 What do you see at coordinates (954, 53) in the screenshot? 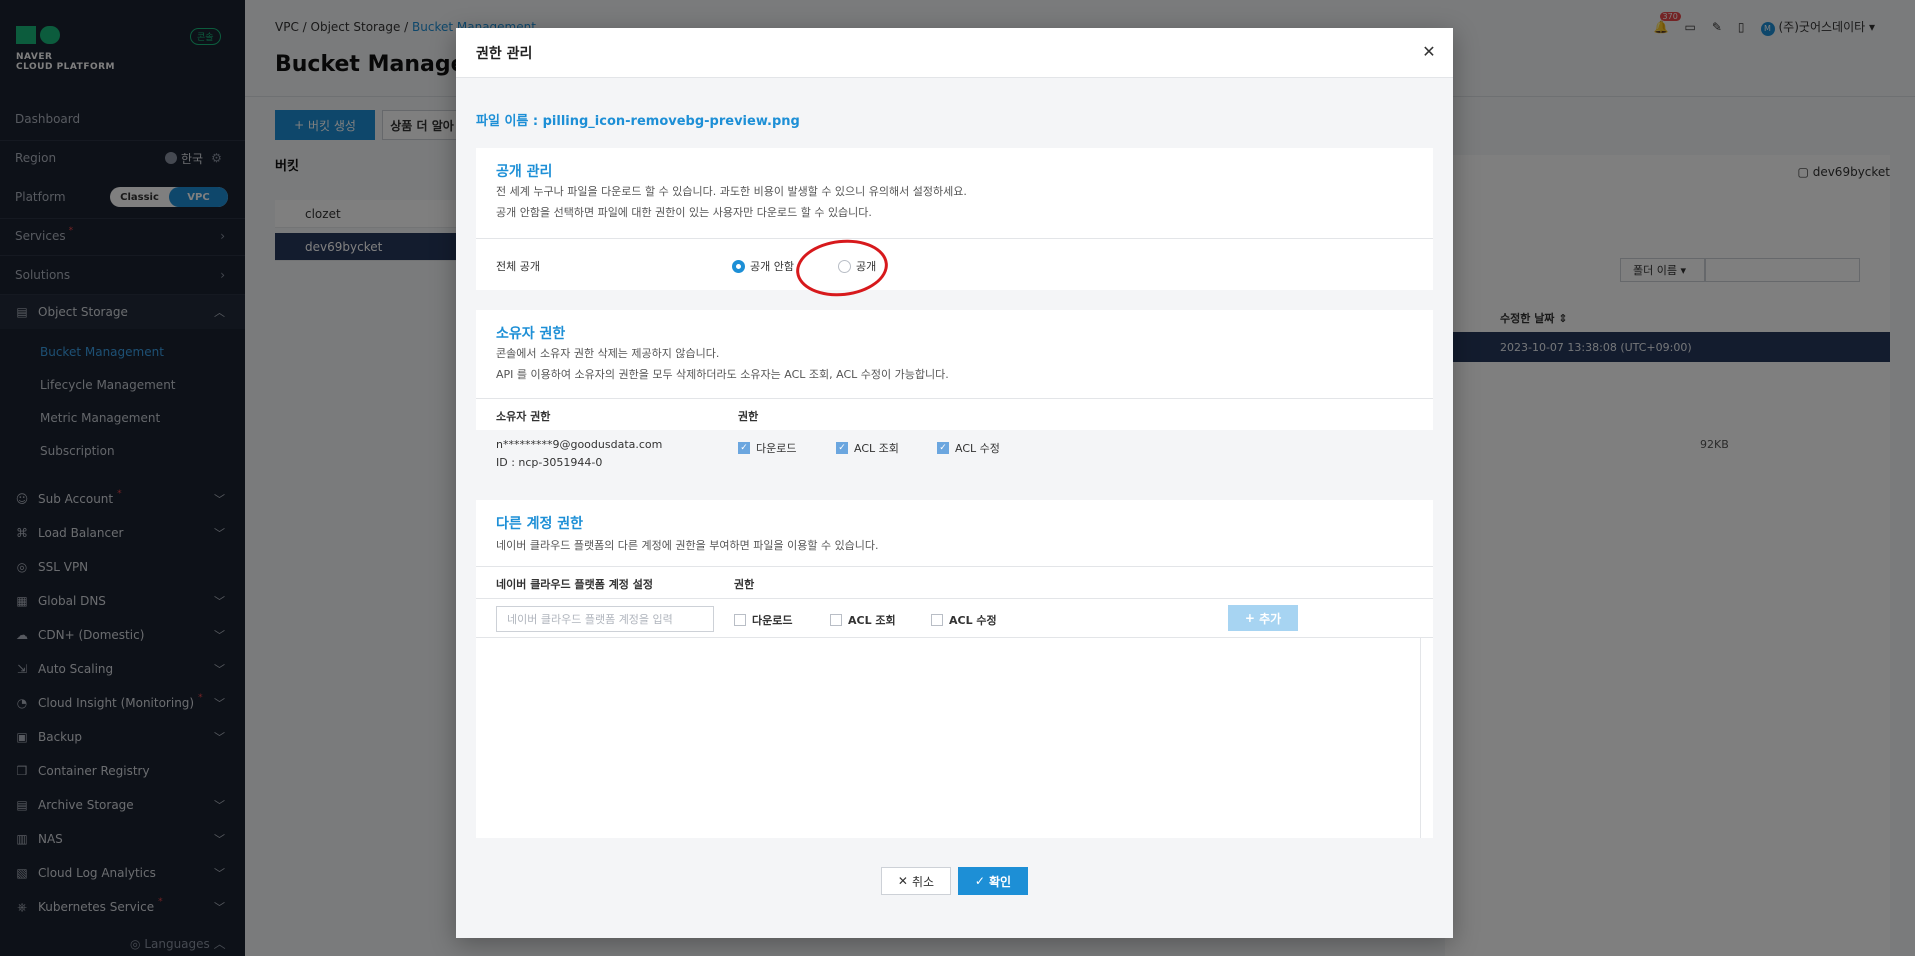
I see `modal-header: 권한 관리 ✕` at bounding box center [954, 53].